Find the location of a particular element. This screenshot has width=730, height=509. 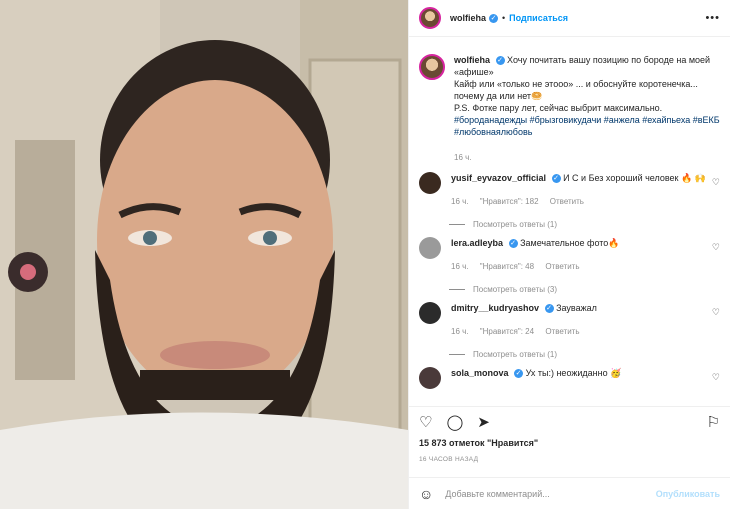

caption-time: 16 ч. is located at coordinates (463, 157).